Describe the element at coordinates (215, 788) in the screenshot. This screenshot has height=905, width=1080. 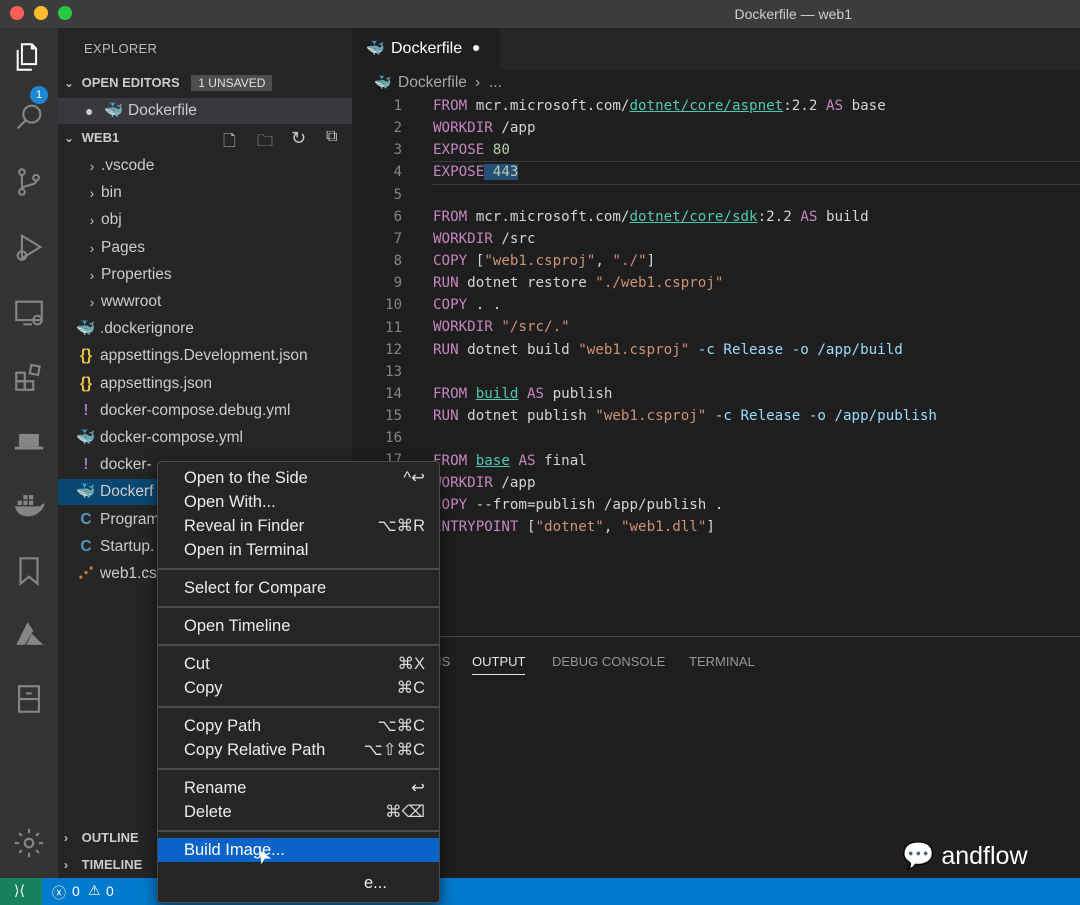
I see `menu-item-label: Rename` at that location.